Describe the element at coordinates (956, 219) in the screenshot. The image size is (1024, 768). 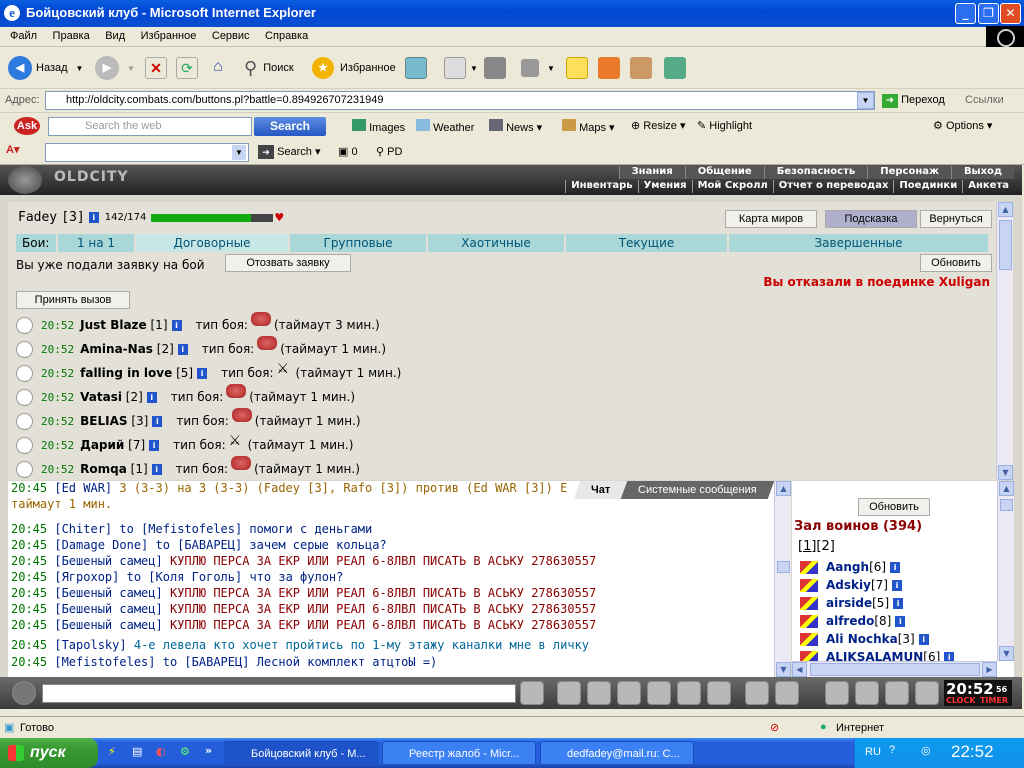
I see `return-button: Вернуться` at that location.